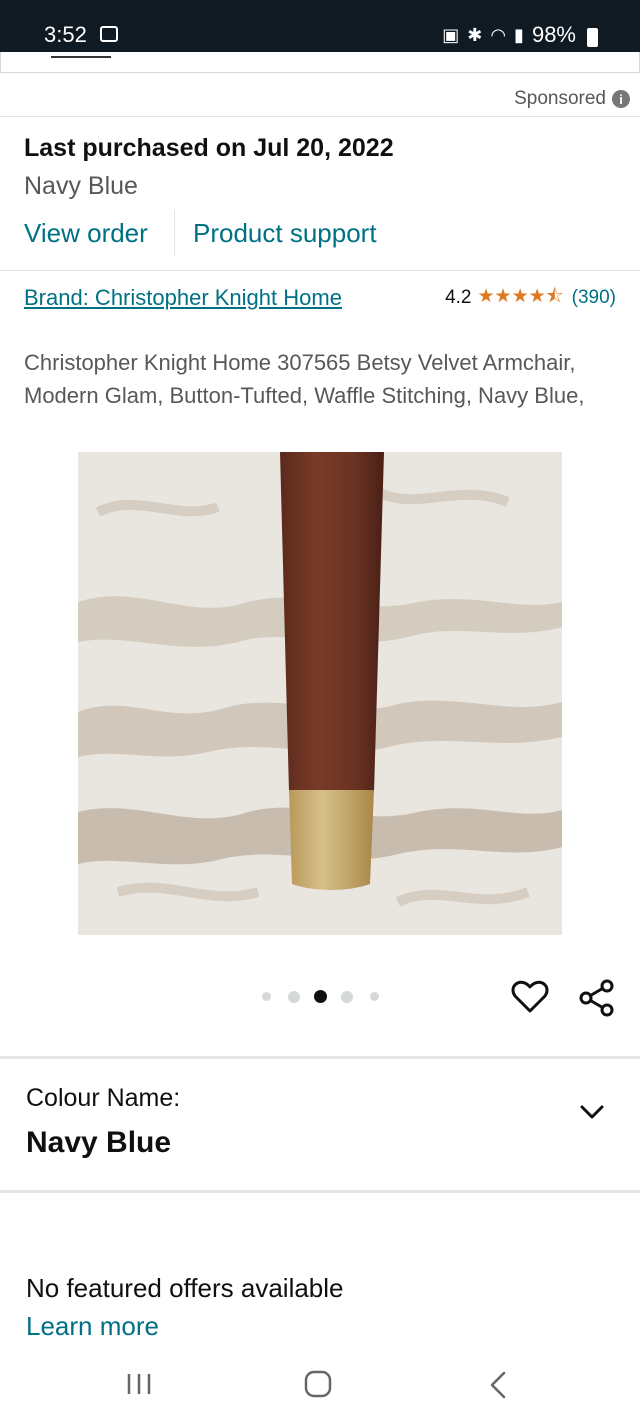 This screenshot has width=640, height=1422. I want to click on carousel-dot-active, so click(320, 996).